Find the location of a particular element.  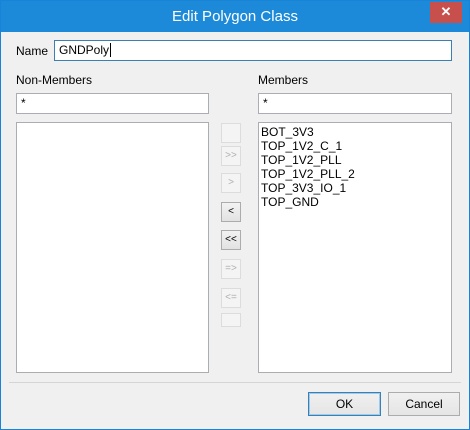

ok-button: OK is located at coordinates (344, 404).